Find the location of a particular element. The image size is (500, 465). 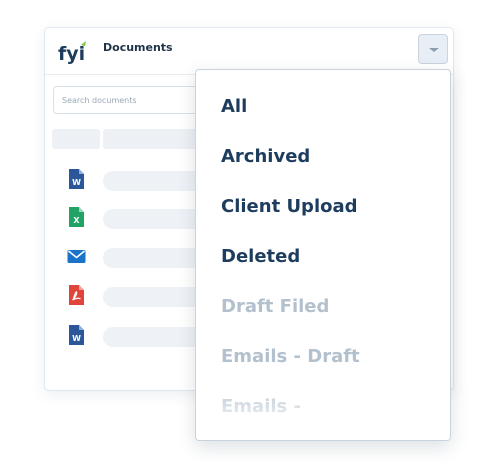

email-icon is located at coordinates (76, 256).